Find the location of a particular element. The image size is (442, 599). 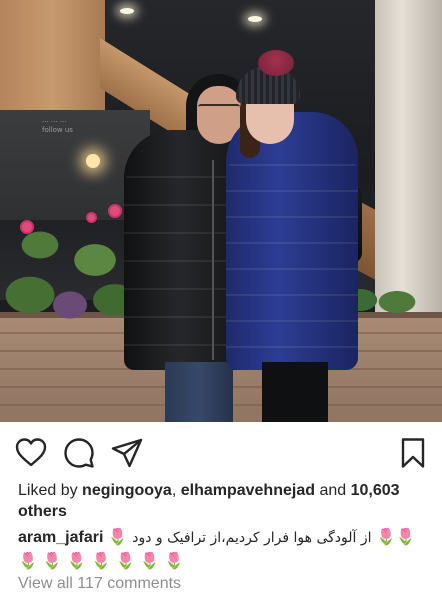

bookmark-outline-icon is located at coordinates (413, 453).